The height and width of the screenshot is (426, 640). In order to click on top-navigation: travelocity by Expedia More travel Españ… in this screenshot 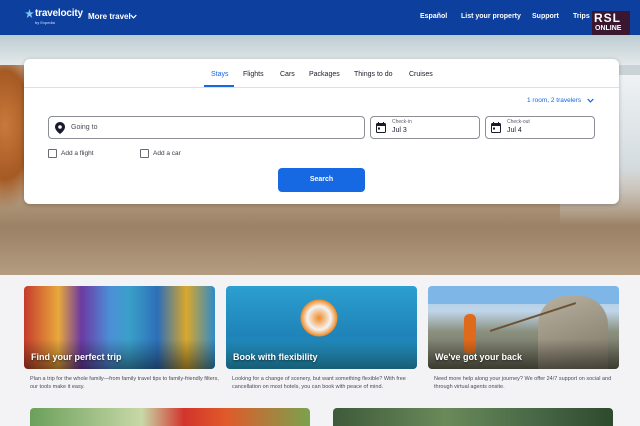, I will do `click(320, 17)`.